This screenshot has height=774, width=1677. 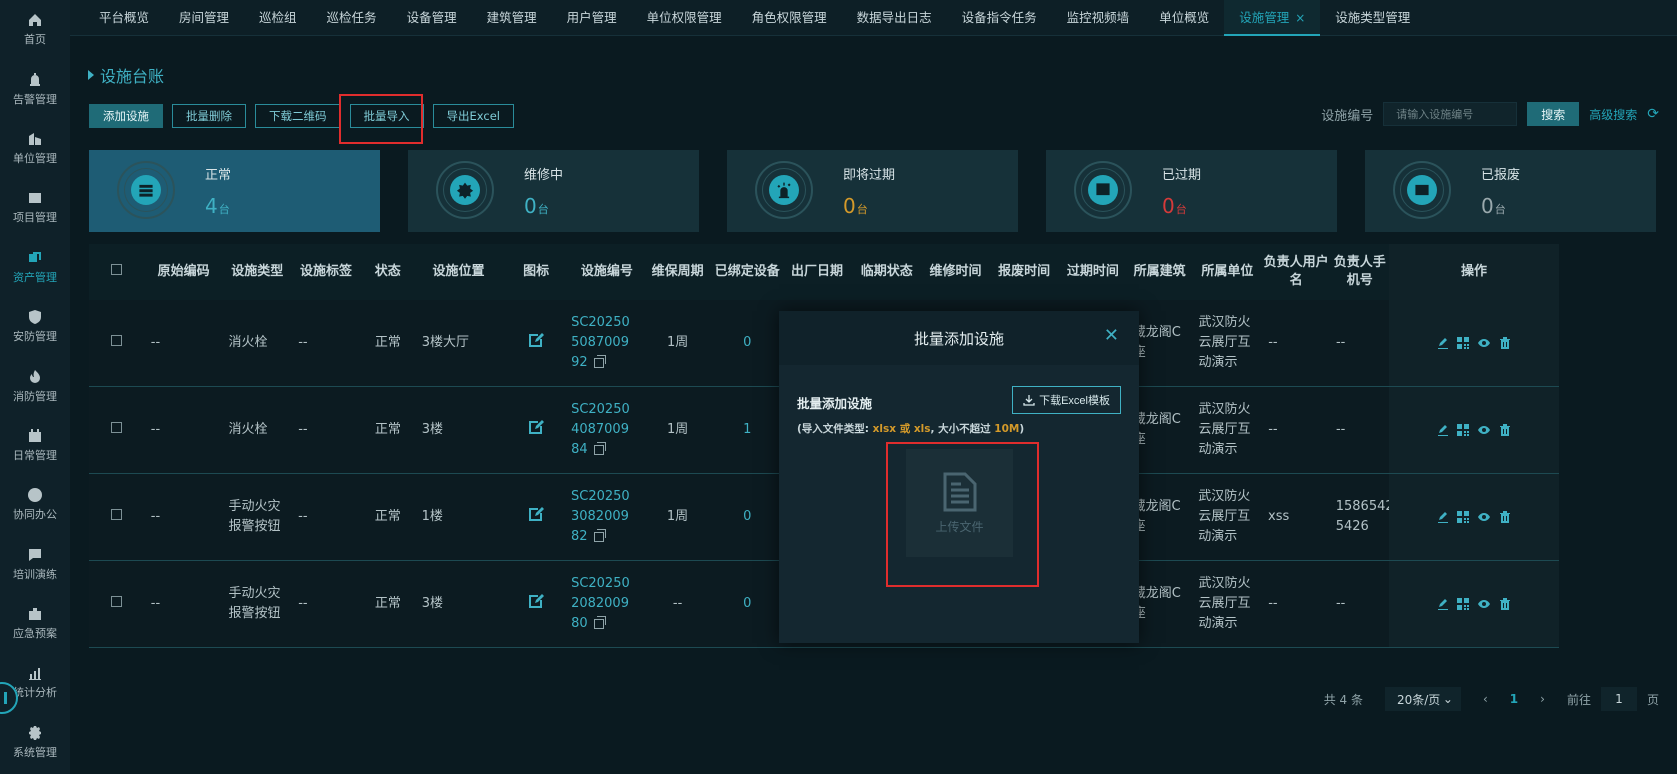 I want to click on facility-type-cell: 消火栓, so click(x=248, y=342).